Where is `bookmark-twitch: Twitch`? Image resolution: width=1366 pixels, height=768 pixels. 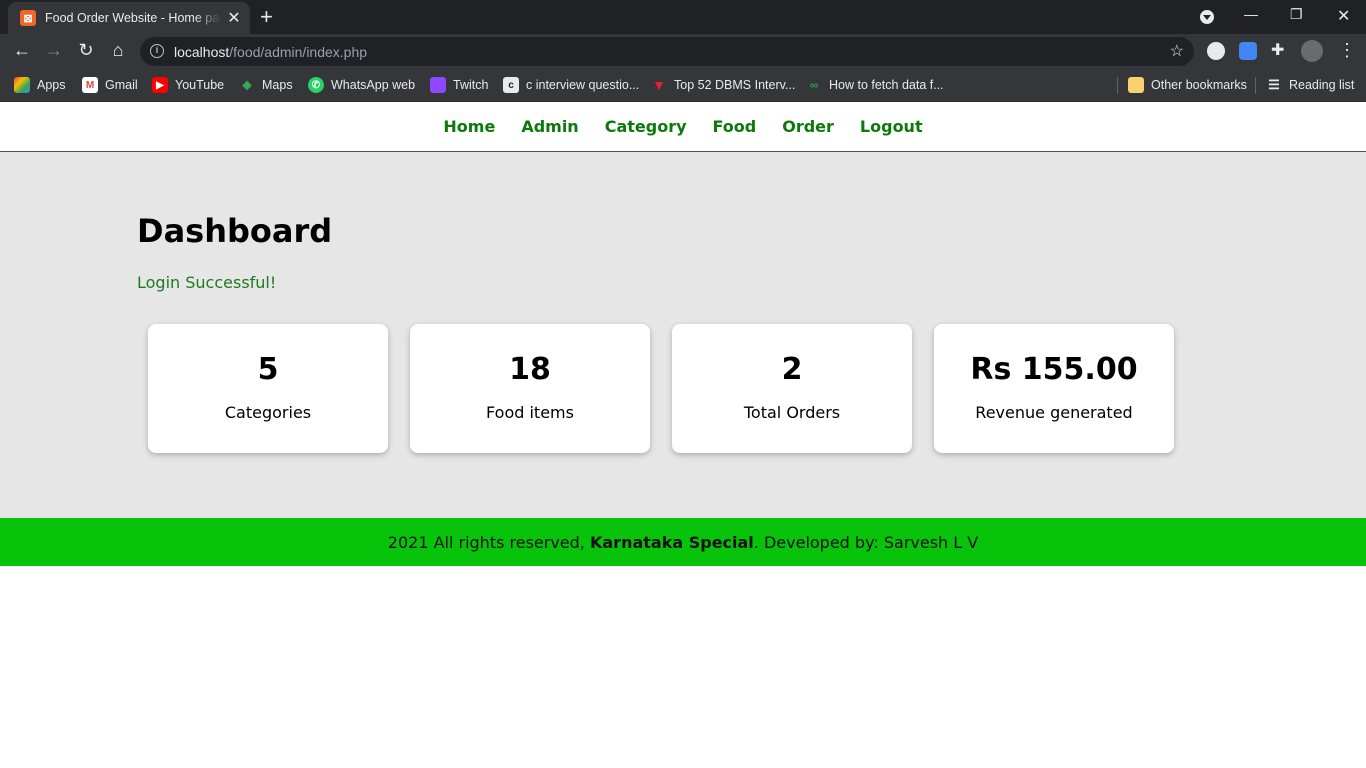
bookmark-twitch: Twitch is located at coordinates (459, 85).